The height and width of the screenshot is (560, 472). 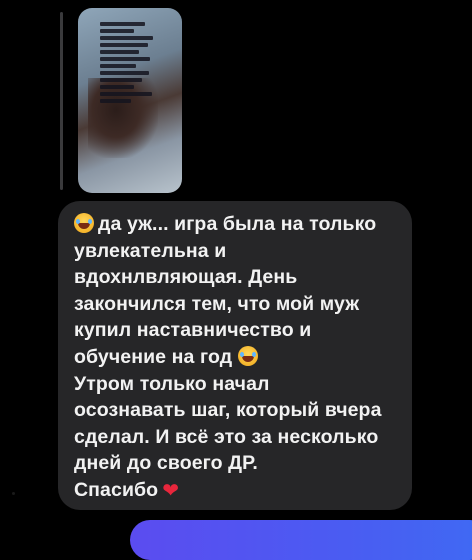 What do you see at coordinates (166, 463) in the screenshot?
I see `message-line: дней до своего ДР.` at bounding box center [166, 463].